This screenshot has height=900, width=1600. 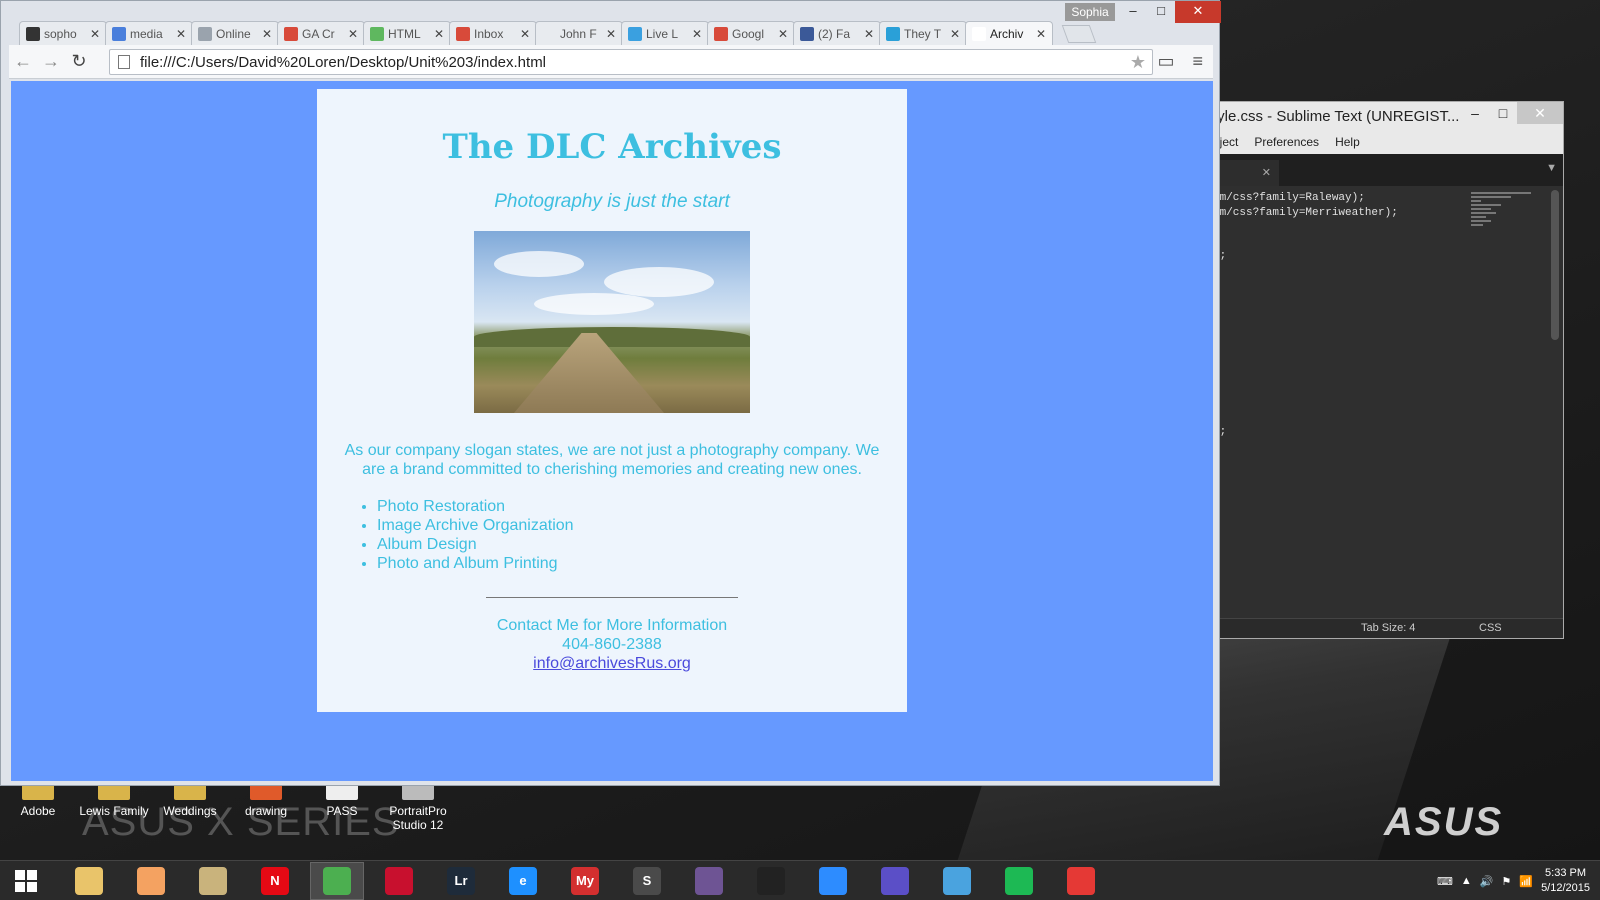 I want to click on windows-start-button, so click(x=26, y=880).